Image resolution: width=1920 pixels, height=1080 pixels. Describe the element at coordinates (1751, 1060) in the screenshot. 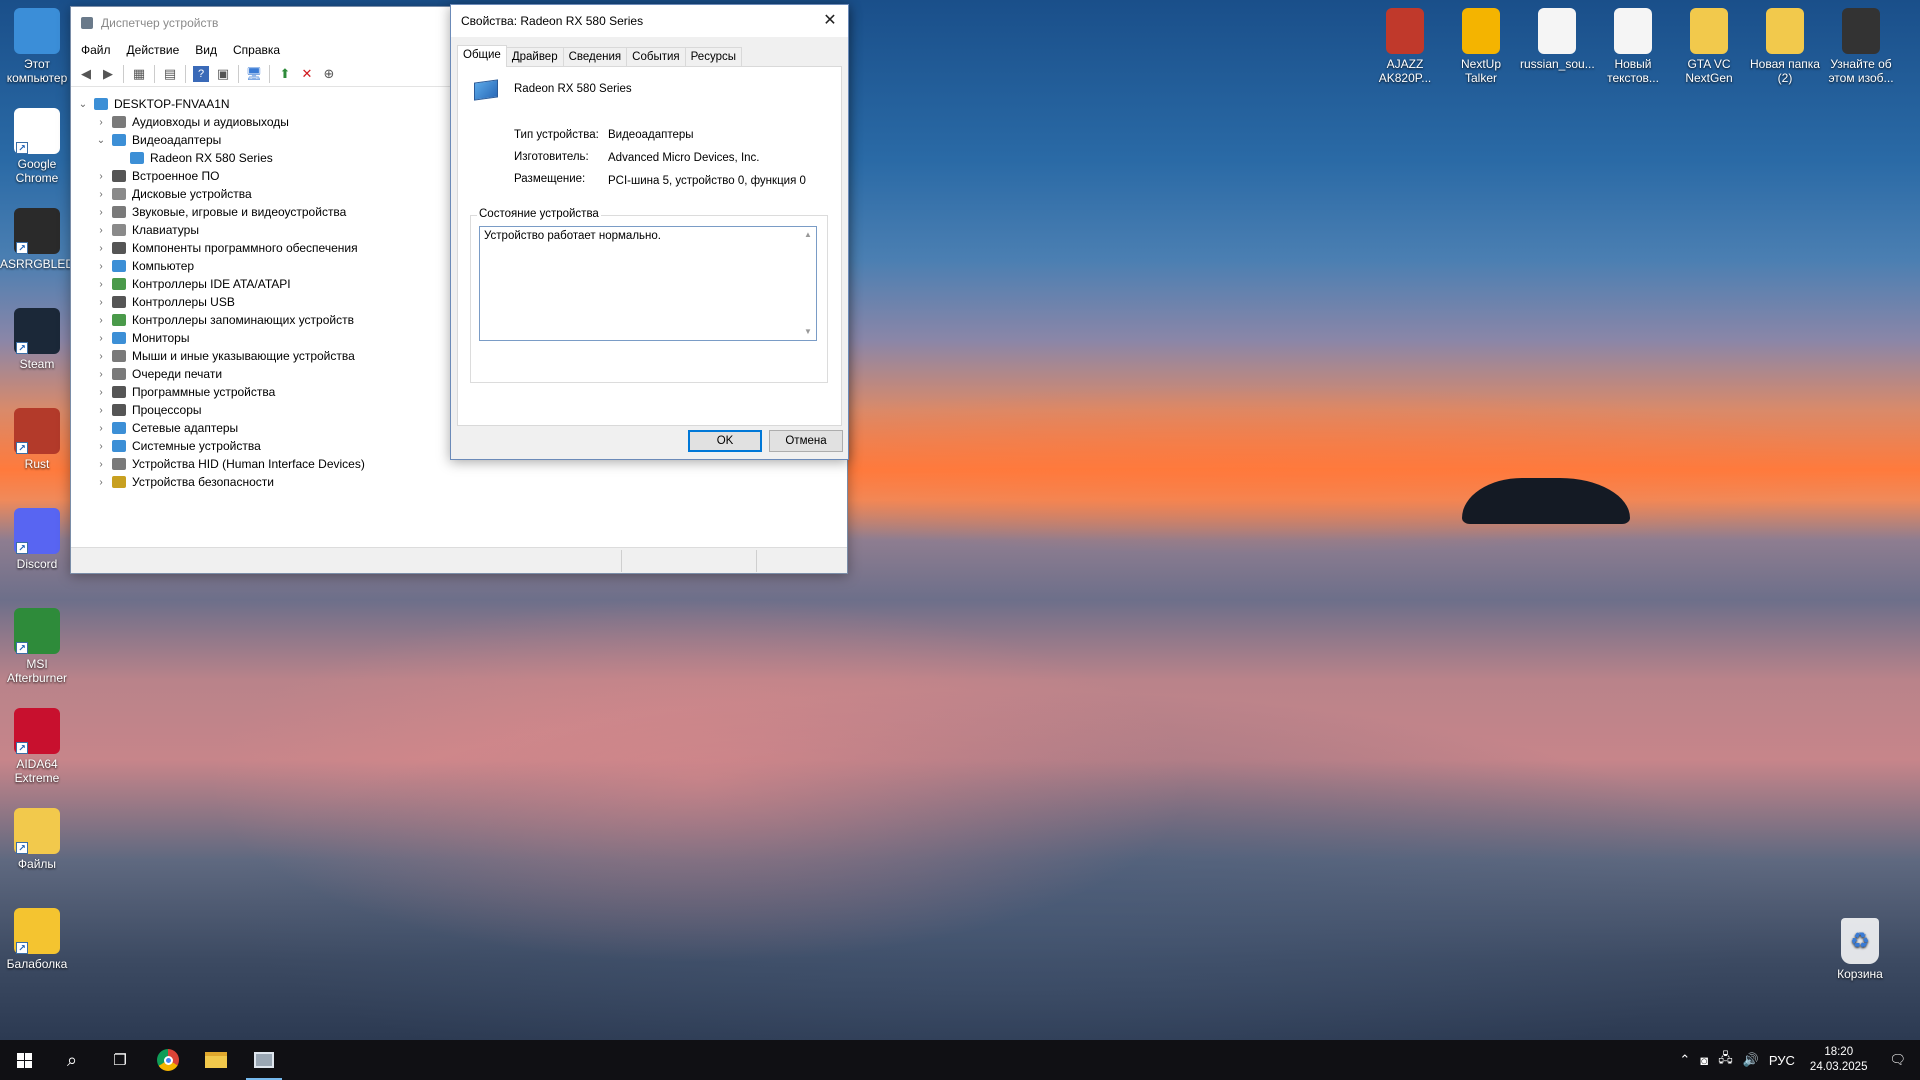

I see `volume-icon: 🔊` at that location.